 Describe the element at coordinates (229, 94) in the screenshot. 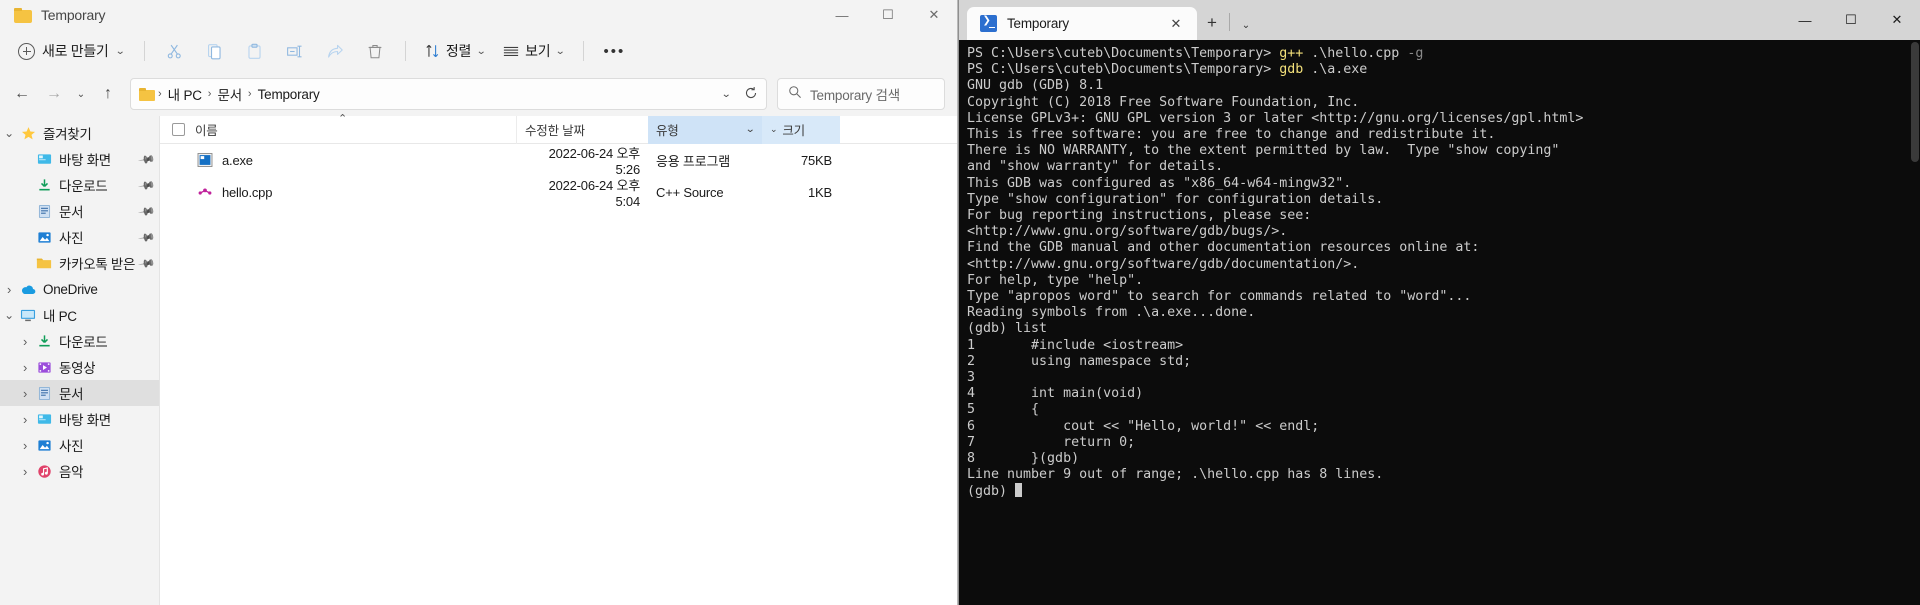

I see `breadcrumb-item-1: 문서` at that location.